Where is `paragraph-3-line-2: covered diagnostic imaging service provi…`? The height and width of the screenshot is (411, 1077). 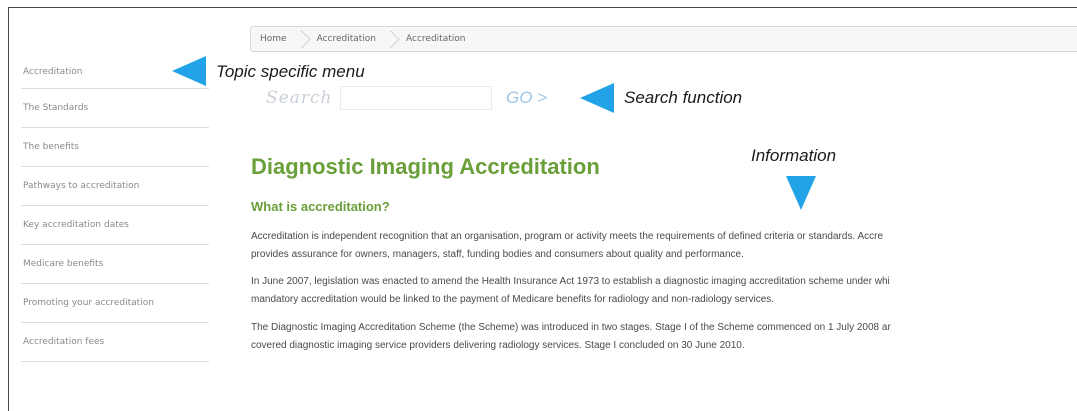 paragraph-3-line-2: covered diagnostic imaging service provi… is located at coordinates (498, 345).